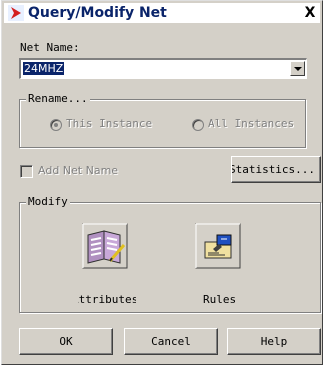 The width and height of the screenshot is (325, 365). I want to click on net-name-combo: 24MHZ, so click(163, 68).